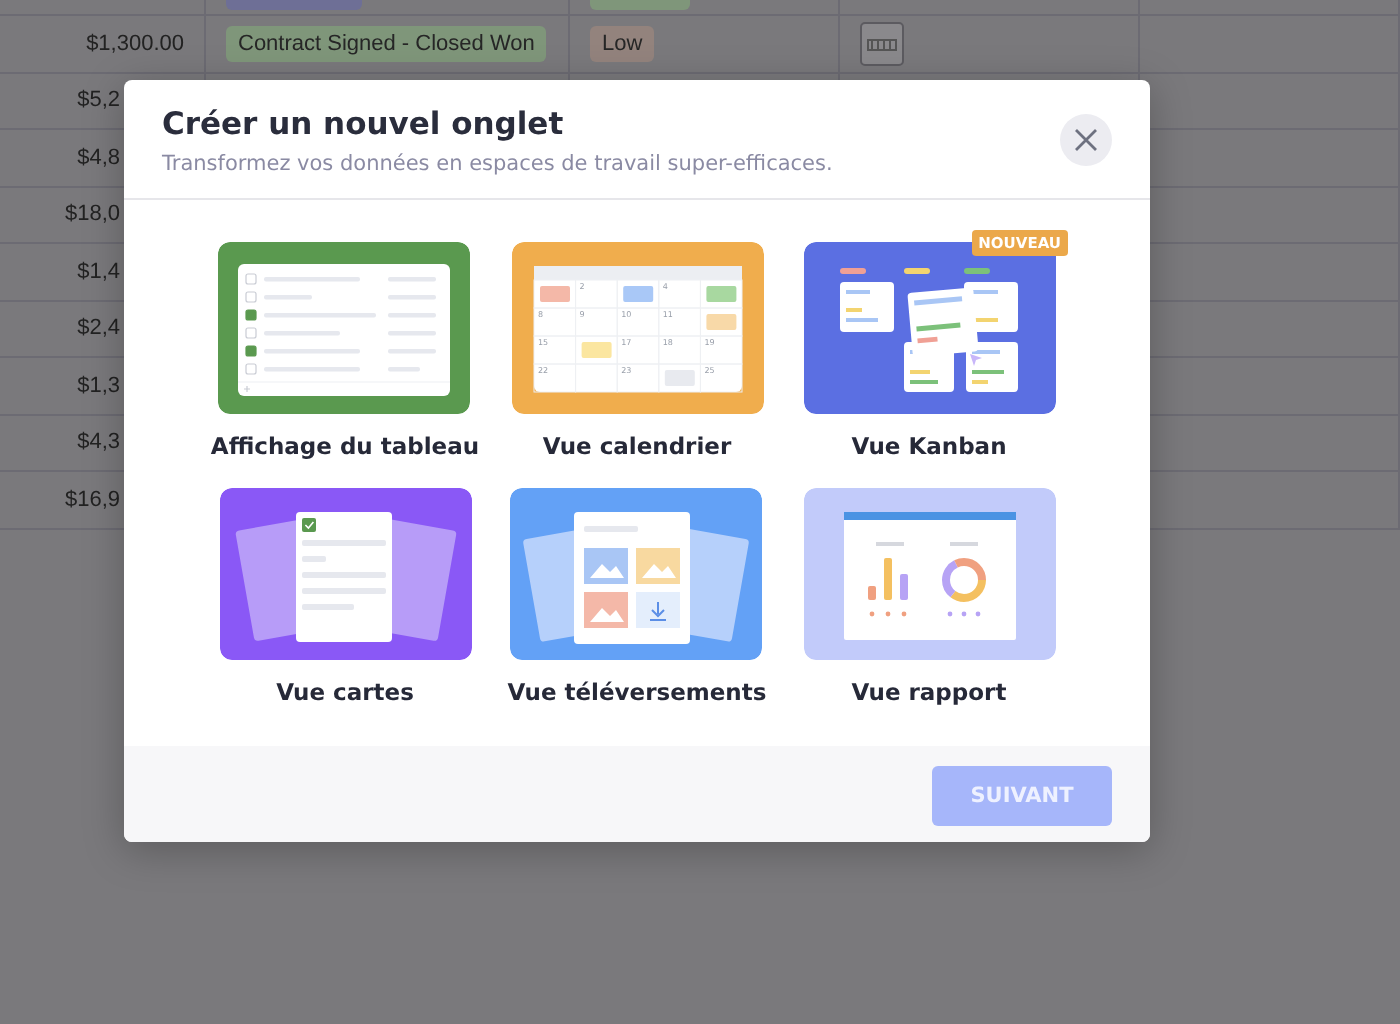 Image resolution: width=1400 pixels, height=1024 pixels. I want to click on amount: $1,4, so click(98, 271).